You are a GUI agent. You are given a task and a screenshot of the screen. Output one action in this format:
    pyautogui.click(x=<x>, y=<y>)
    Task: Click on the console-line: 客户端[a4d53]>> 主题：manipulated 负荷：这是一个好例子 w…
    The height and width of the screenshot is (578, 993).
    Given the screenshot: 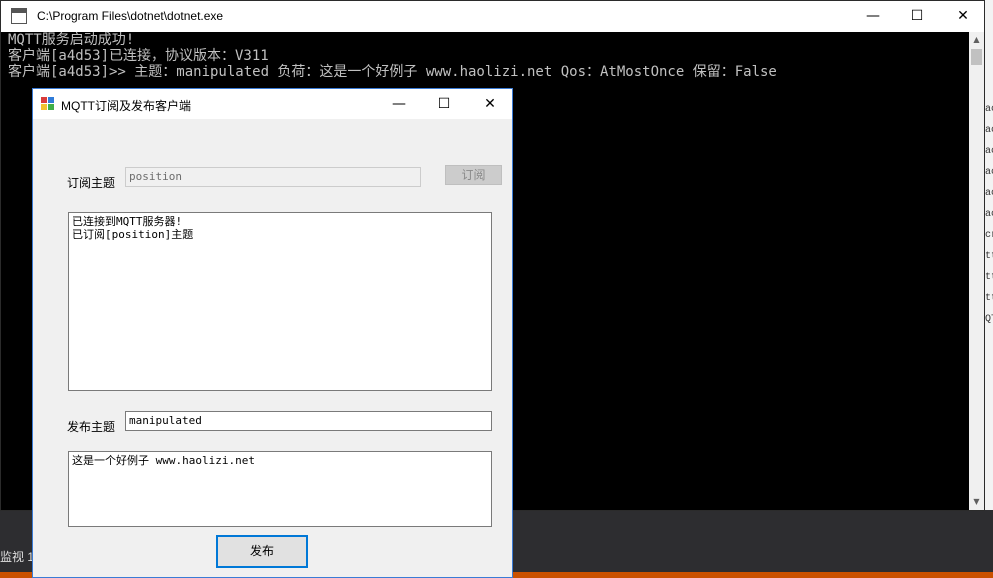 What is the action you would take?
    pyautogui.click(x=392, y=72)
    